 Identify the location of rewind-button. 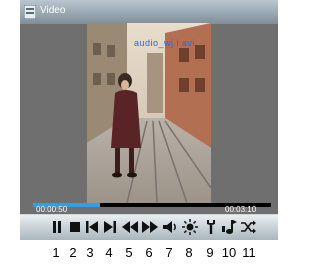
(130, 227).